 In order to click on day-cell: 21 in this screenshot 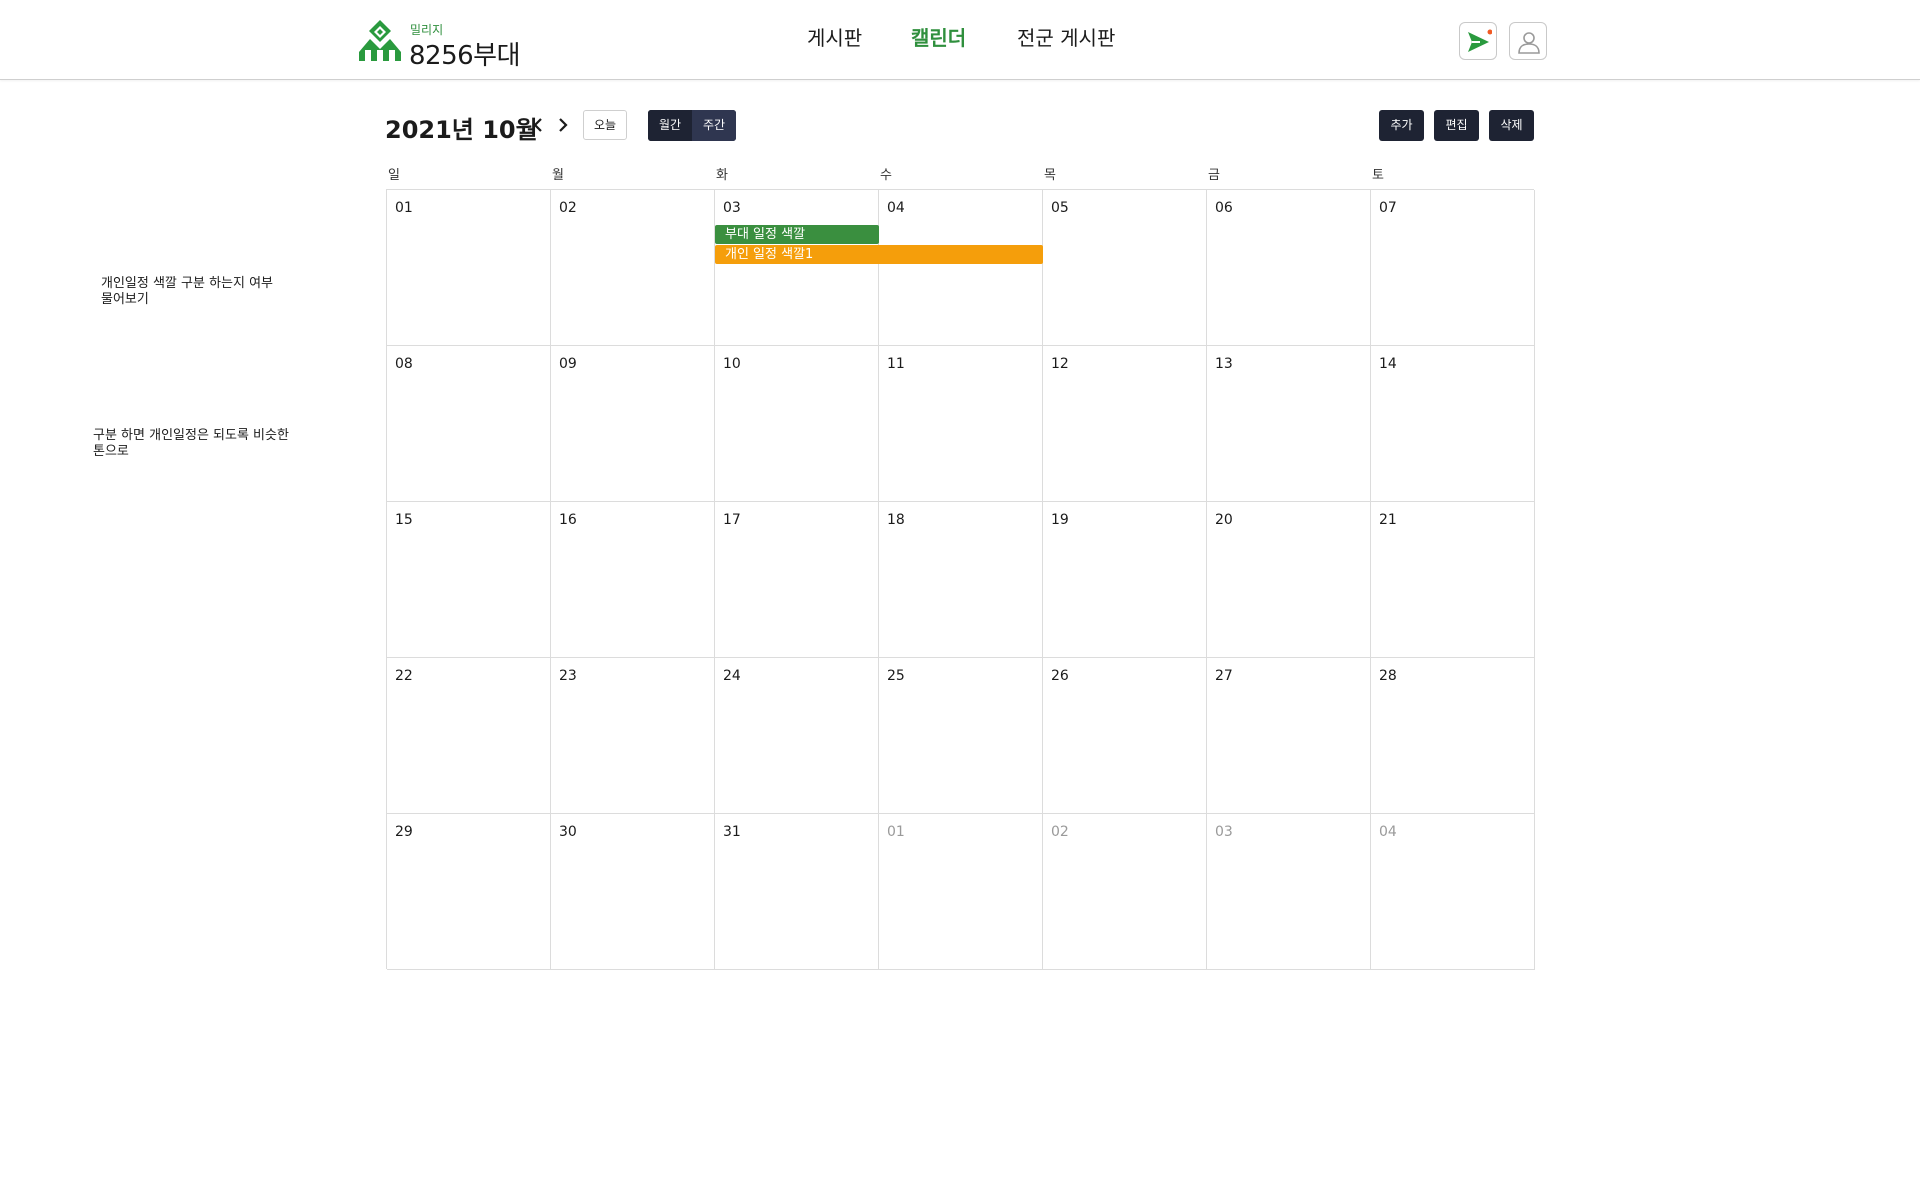, I will do `click(1453, 580)`.